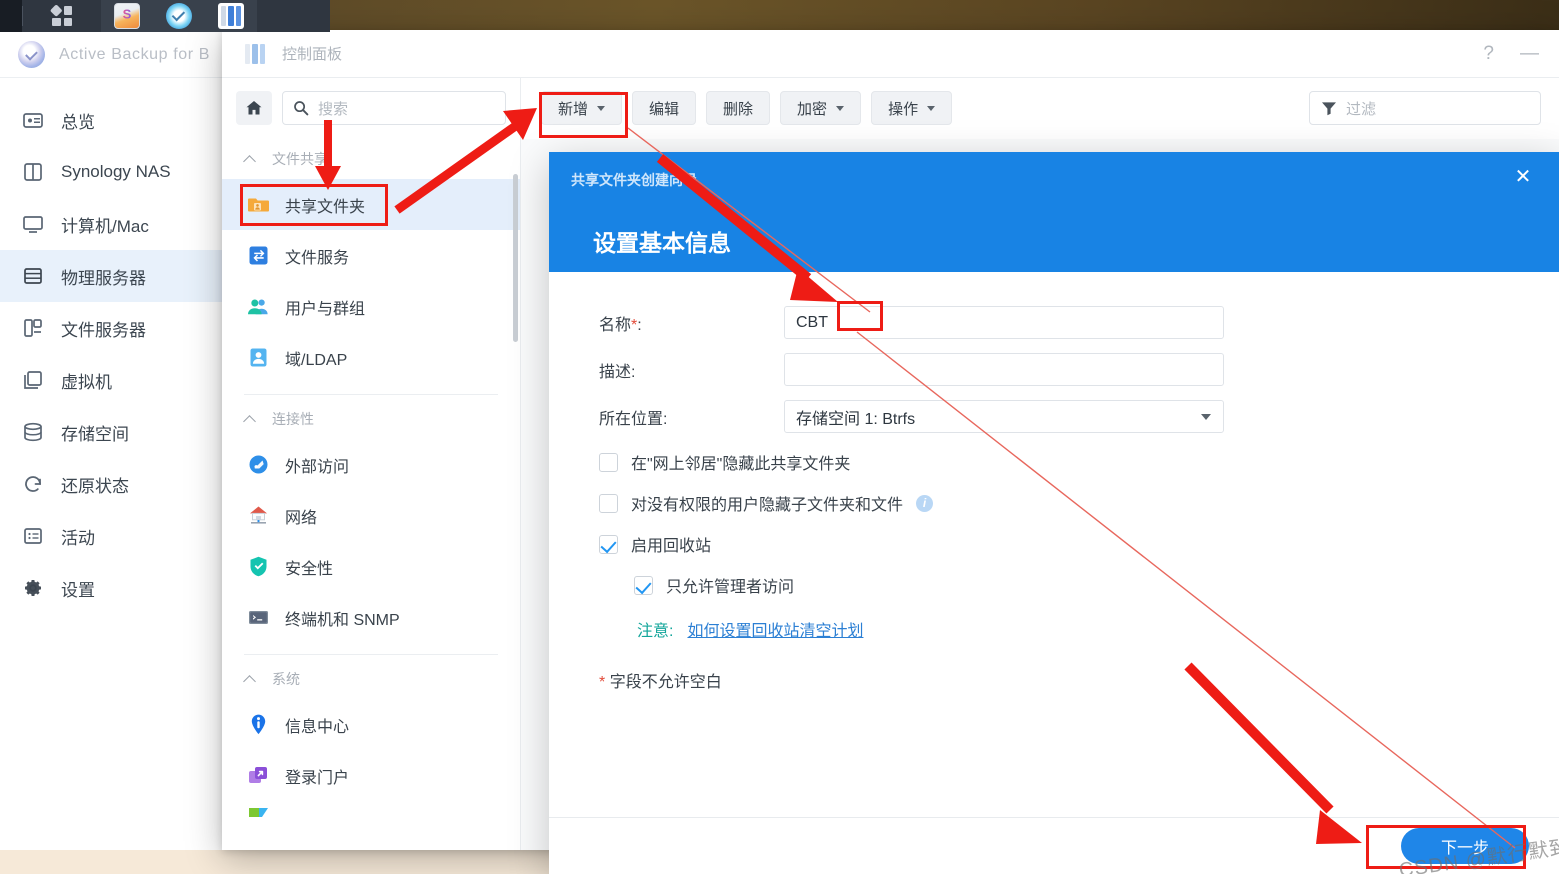  Describe the element at coordinates (1529, 53) in the screenshot. I see `minimize-button: —` at that location.